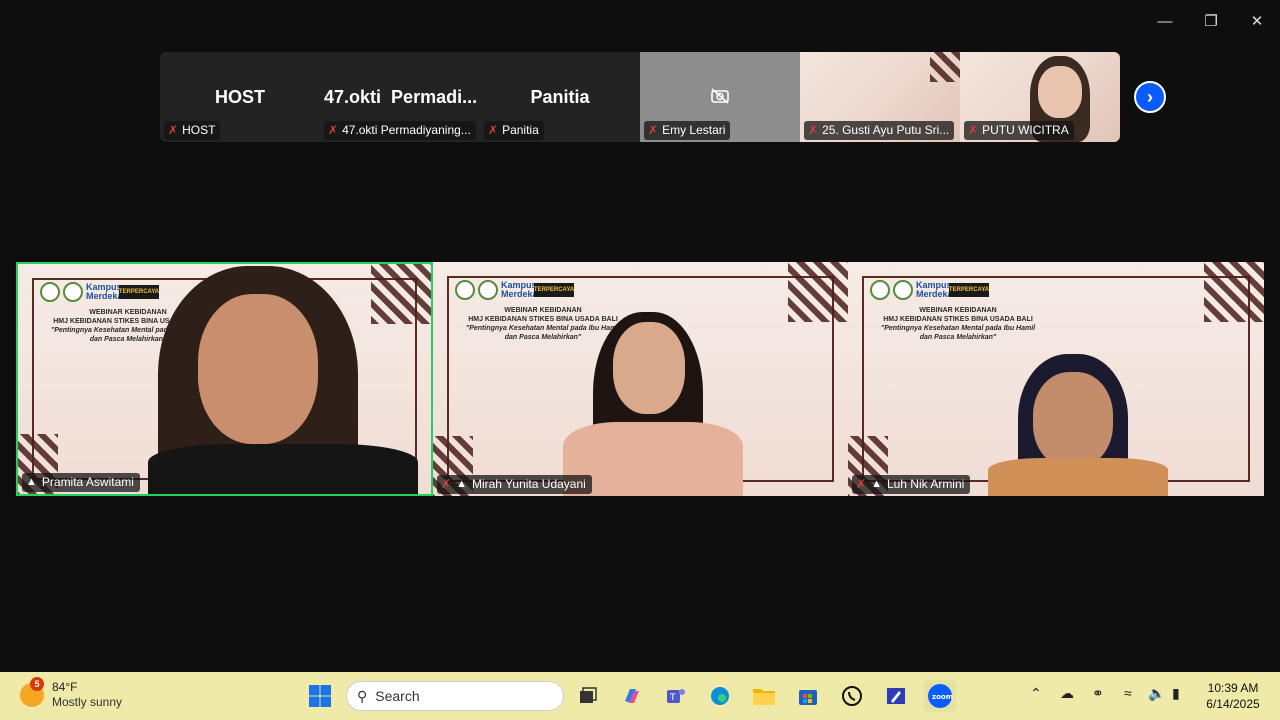 This screenshot has width=1280, height=720. I want to click on battery-icon: ▮, so click(1176, 693).